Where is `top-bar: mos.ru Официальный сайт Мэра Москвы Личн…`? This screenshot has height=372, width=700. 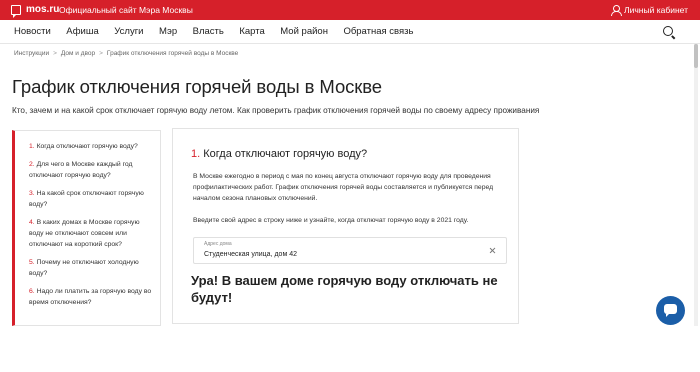
top-bar: mos.ru Официальный сайт Мэра Москвы Личн… is located at coordinates (350, 10).